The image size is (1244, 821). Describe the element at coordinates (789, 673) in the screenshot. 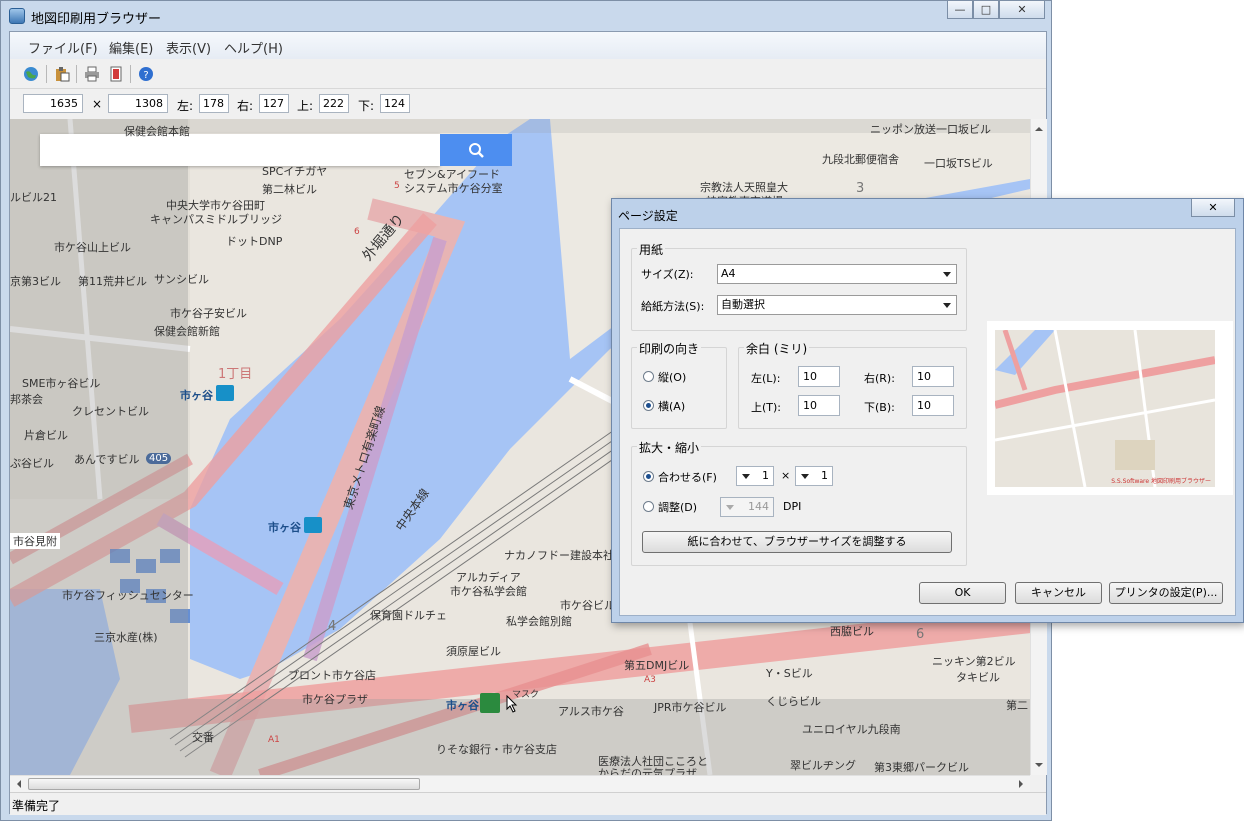

I see `map-label: Y・Sビル` at that location.